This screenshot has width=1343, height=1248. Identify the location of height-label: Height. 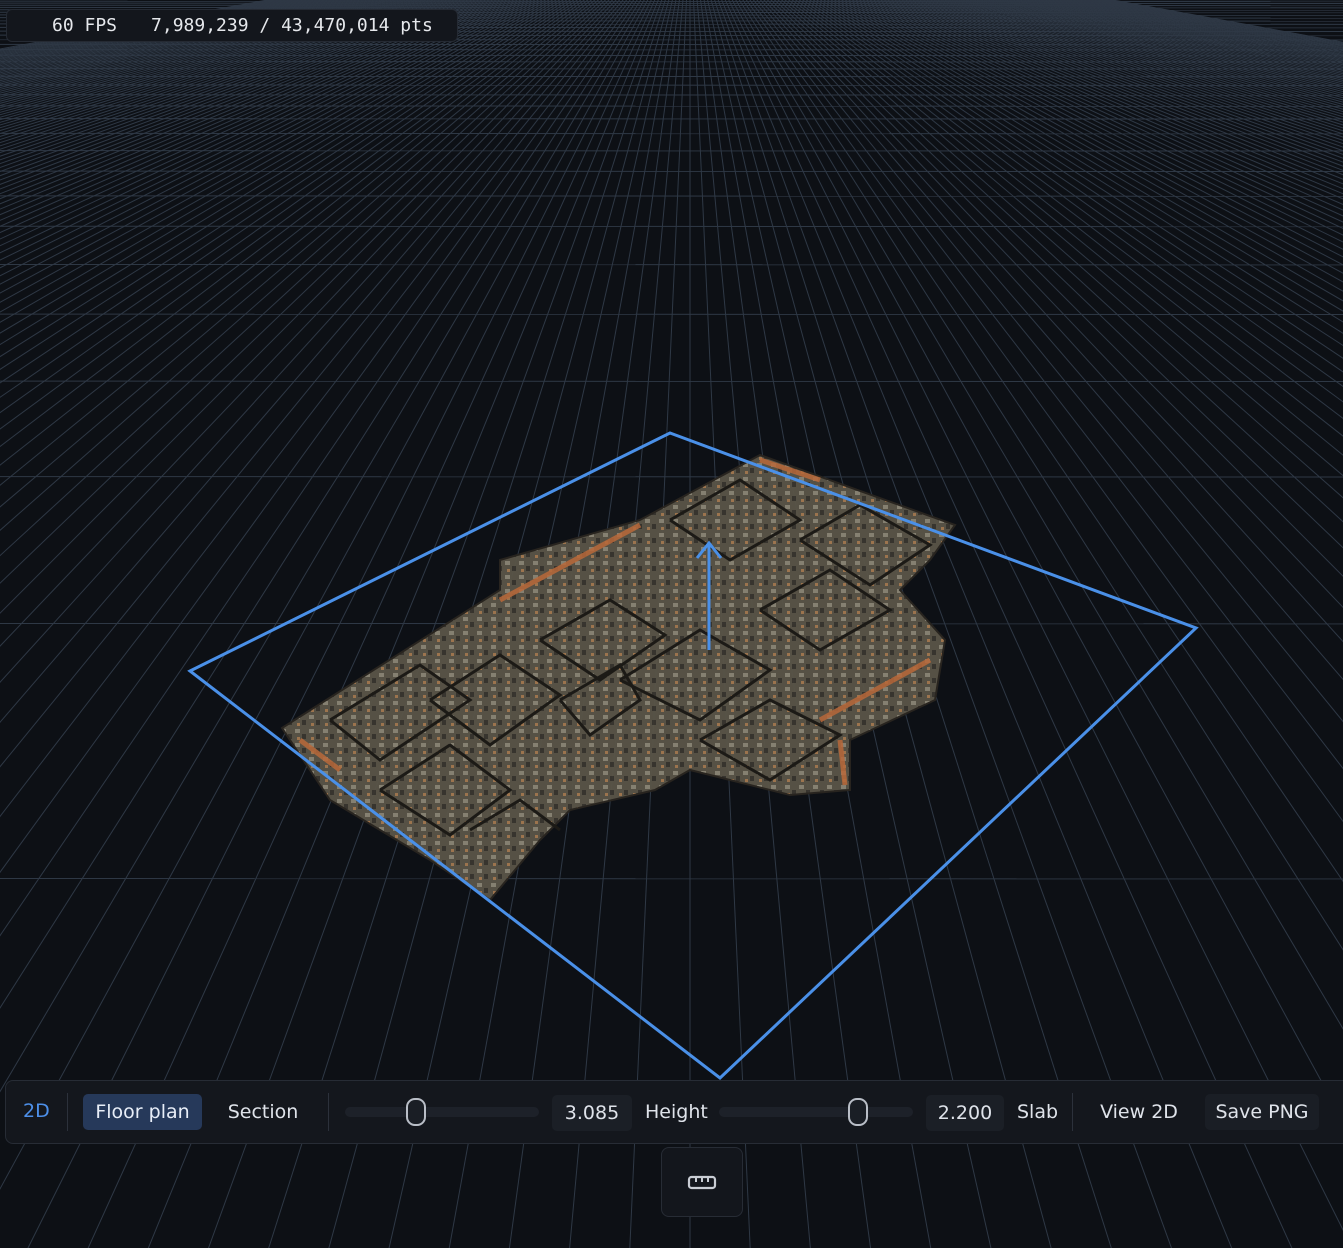
(676, 1112).